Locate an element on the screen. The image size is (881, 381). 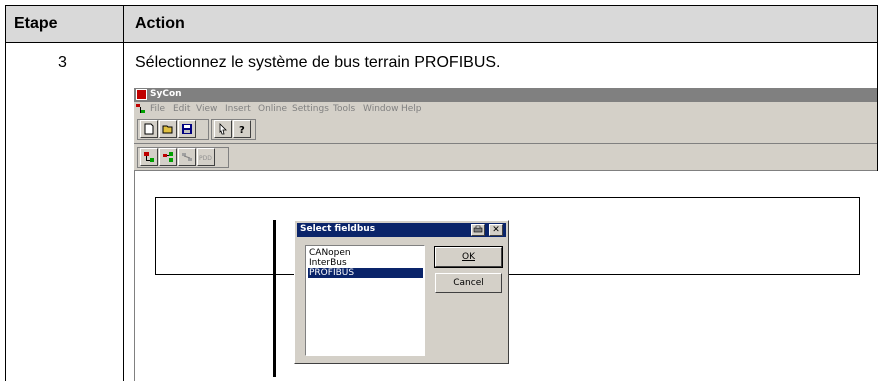
network-toolbar: PDD is located at coordinates (505, 157).